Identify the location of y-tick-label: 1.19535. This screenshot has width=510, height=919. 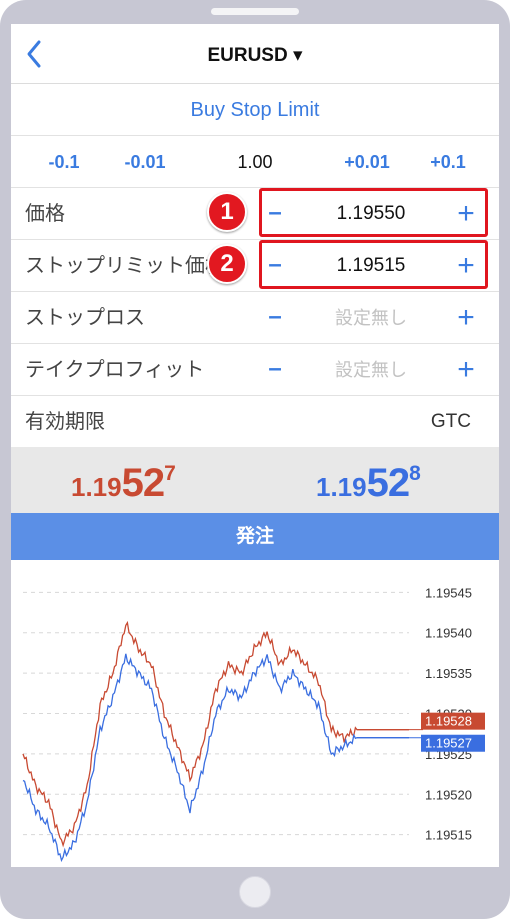
(448, 673).